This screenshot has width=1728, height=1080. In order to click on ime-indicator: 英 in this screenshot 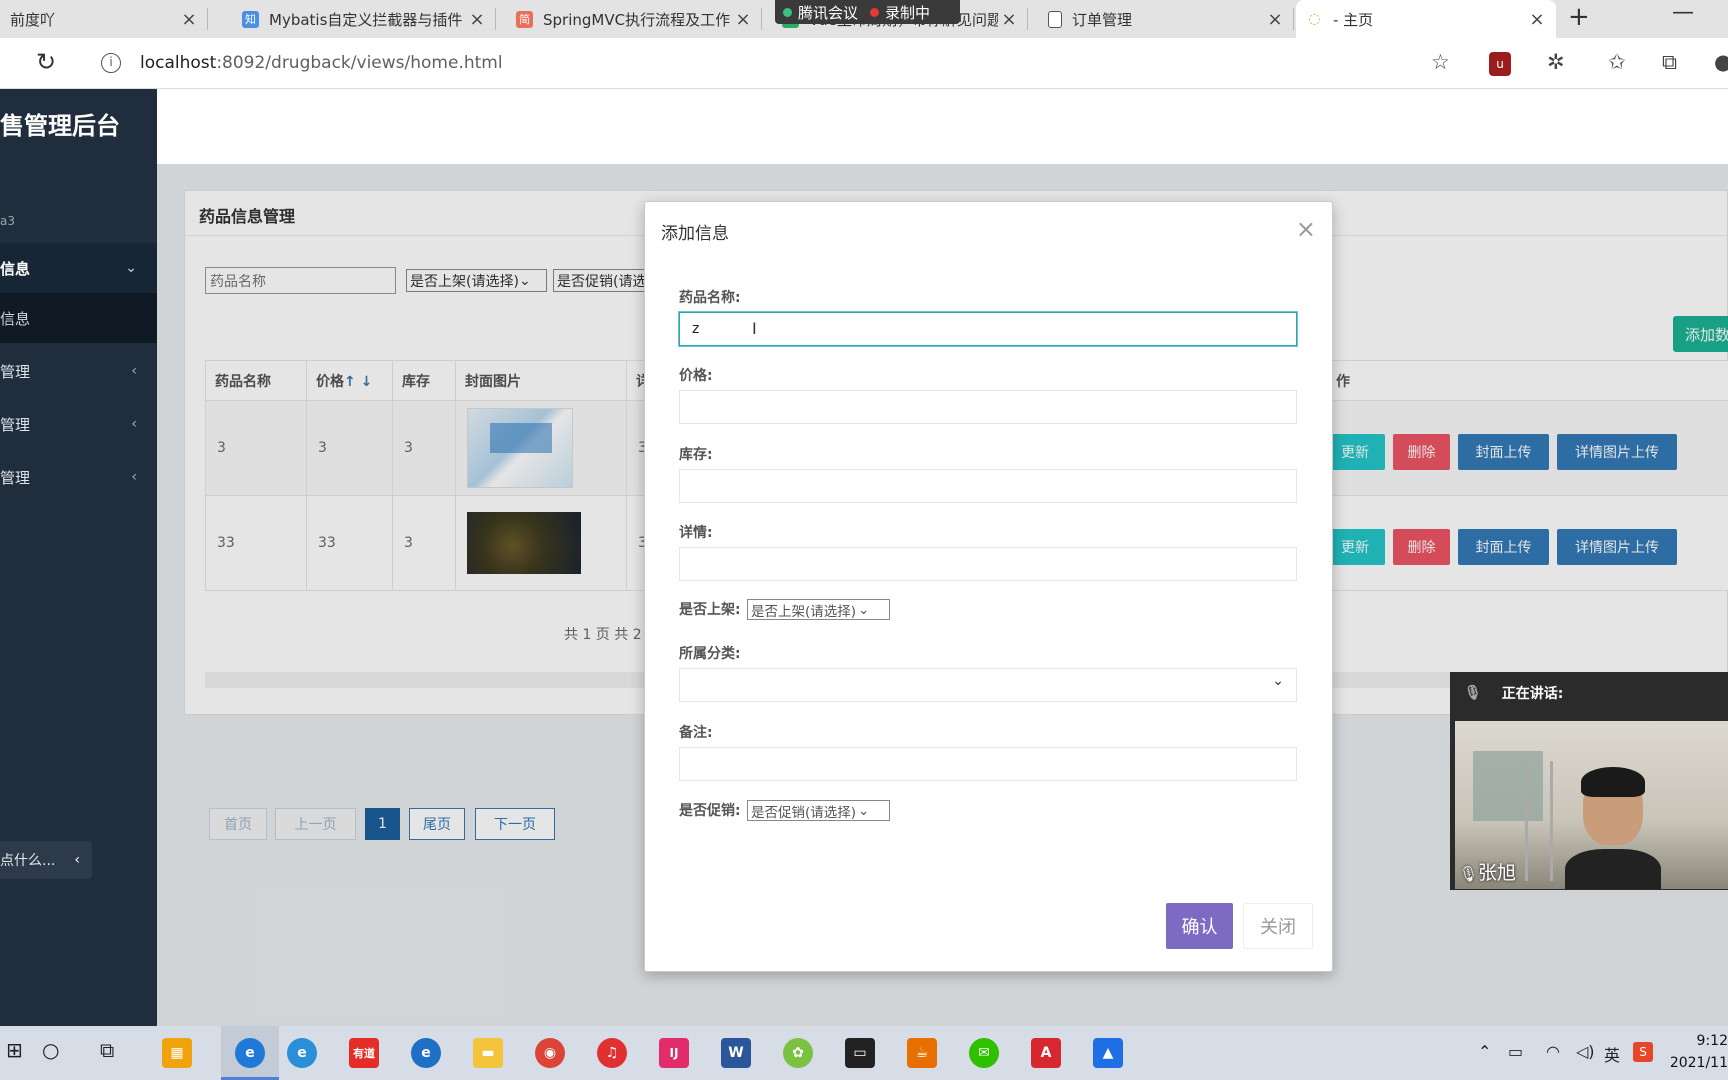, I will do `click(1612, 1054)`.